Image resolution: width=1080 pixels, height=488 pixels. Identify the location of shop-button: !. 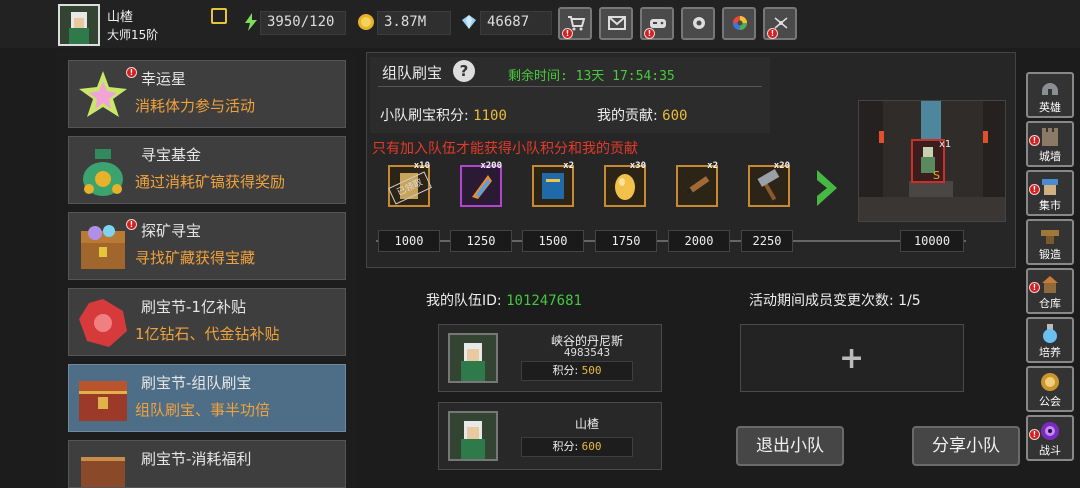
(575, 23).